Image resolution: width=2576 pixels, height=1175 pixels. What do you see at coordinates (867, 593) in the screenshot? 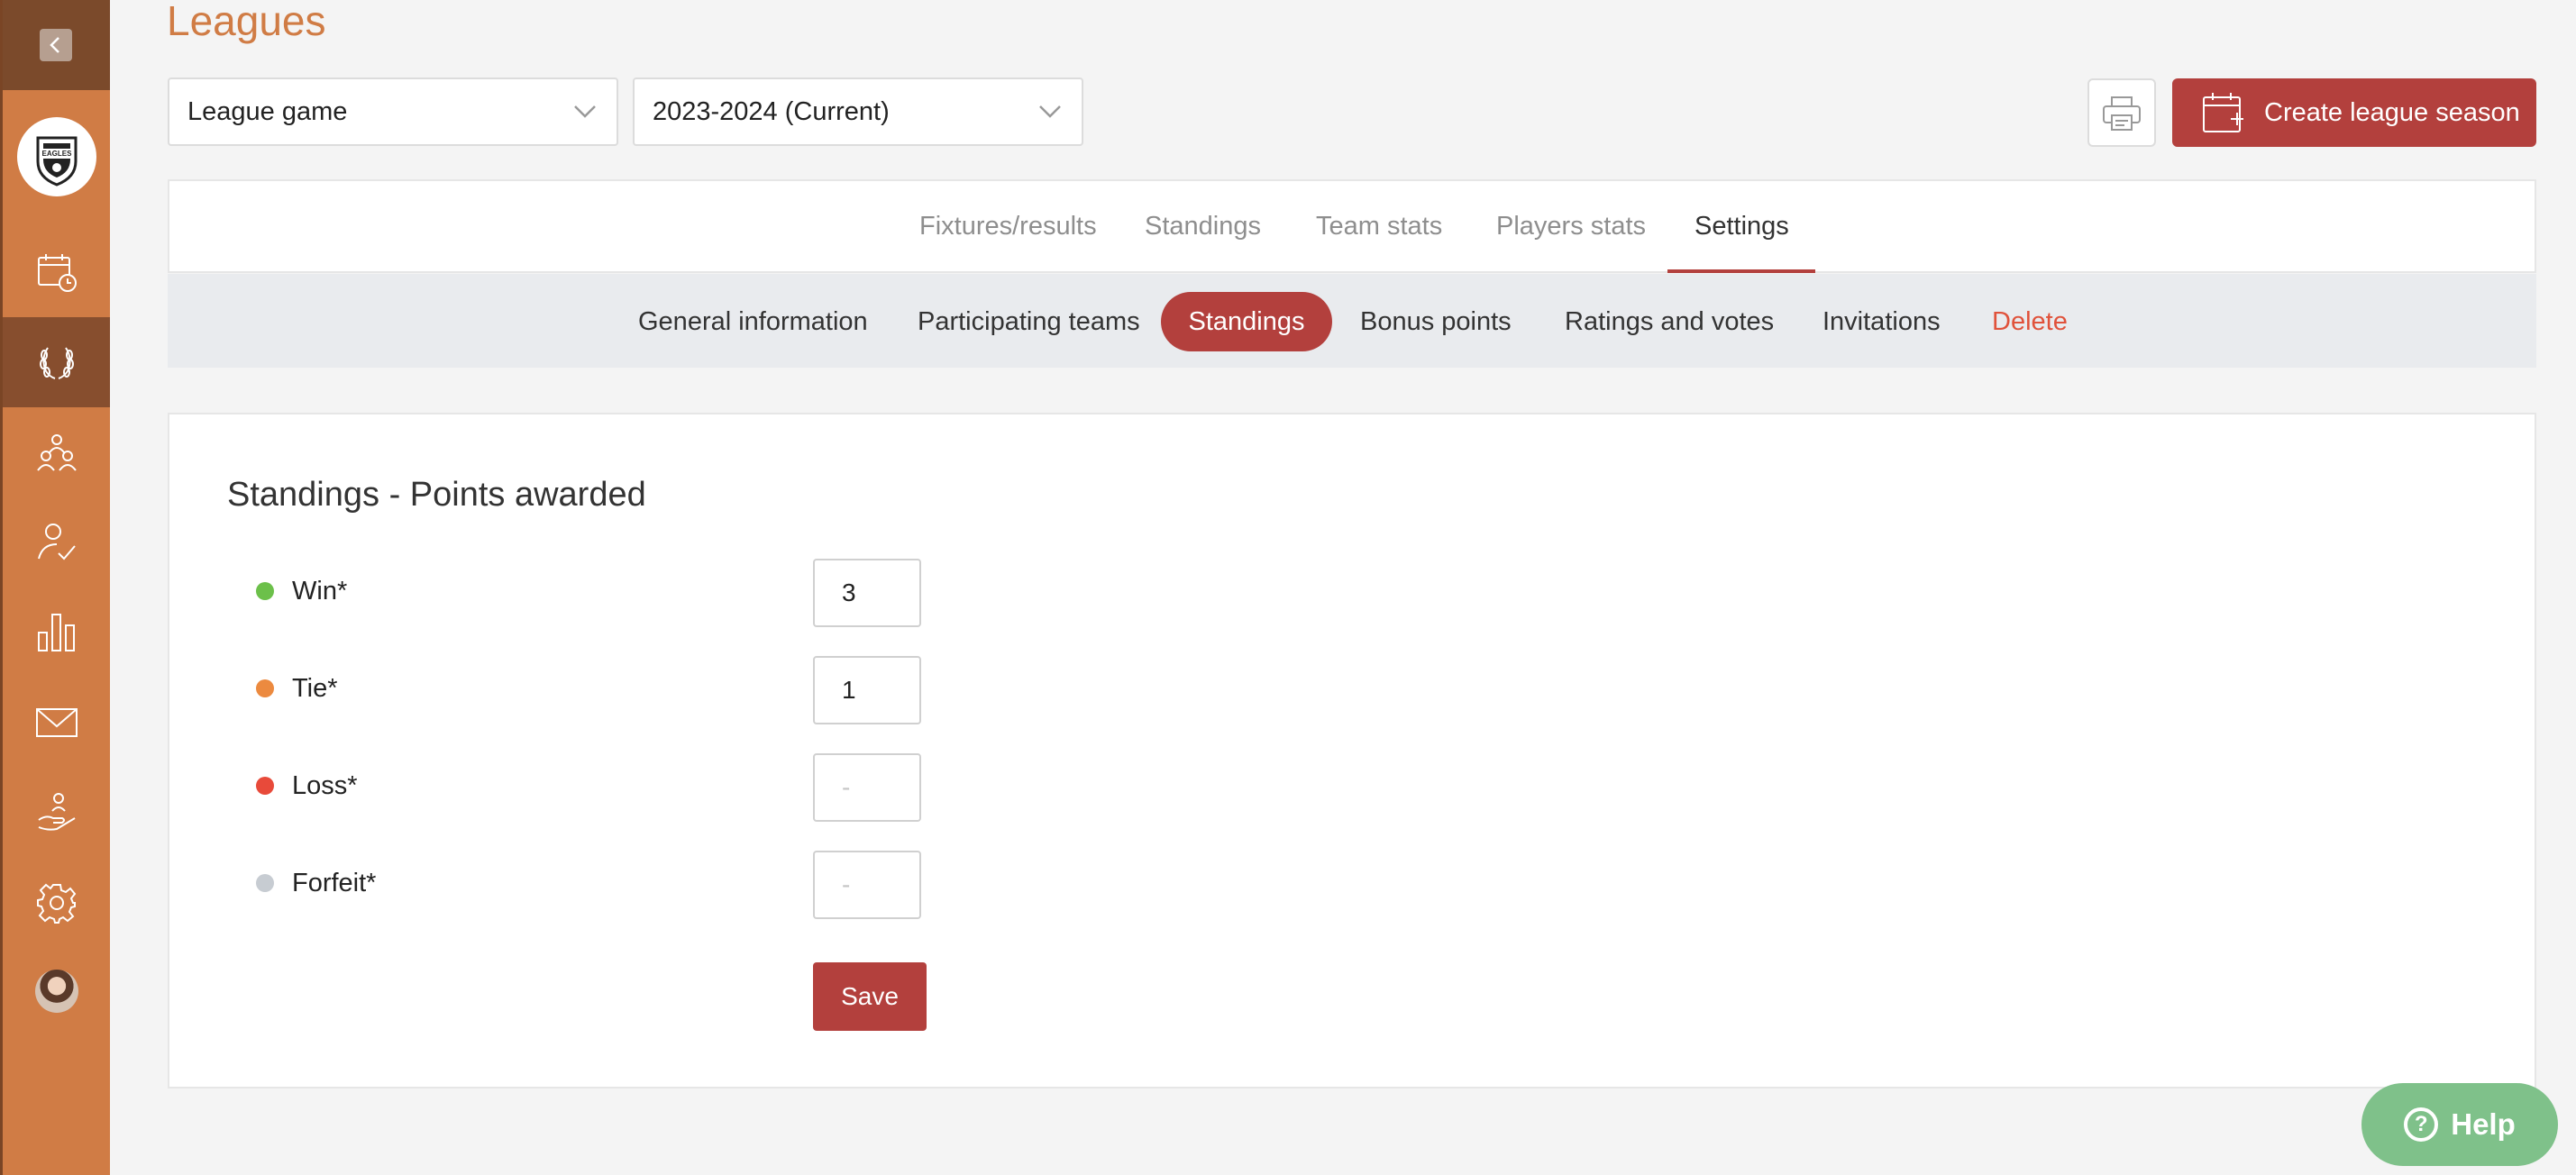
I see `win-points-input` at bounding box center [867, 593].